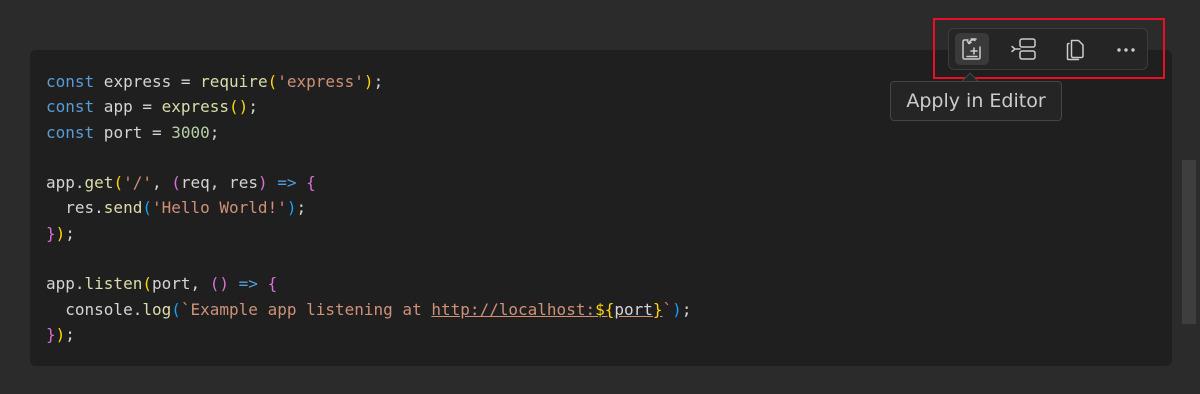 Image resolution: width=1200 pixels, height=394 pixels. What do you see at coordinates (113, 284) in the screenshot?
I see `code-token: listen` at bounding box center [113, 284].